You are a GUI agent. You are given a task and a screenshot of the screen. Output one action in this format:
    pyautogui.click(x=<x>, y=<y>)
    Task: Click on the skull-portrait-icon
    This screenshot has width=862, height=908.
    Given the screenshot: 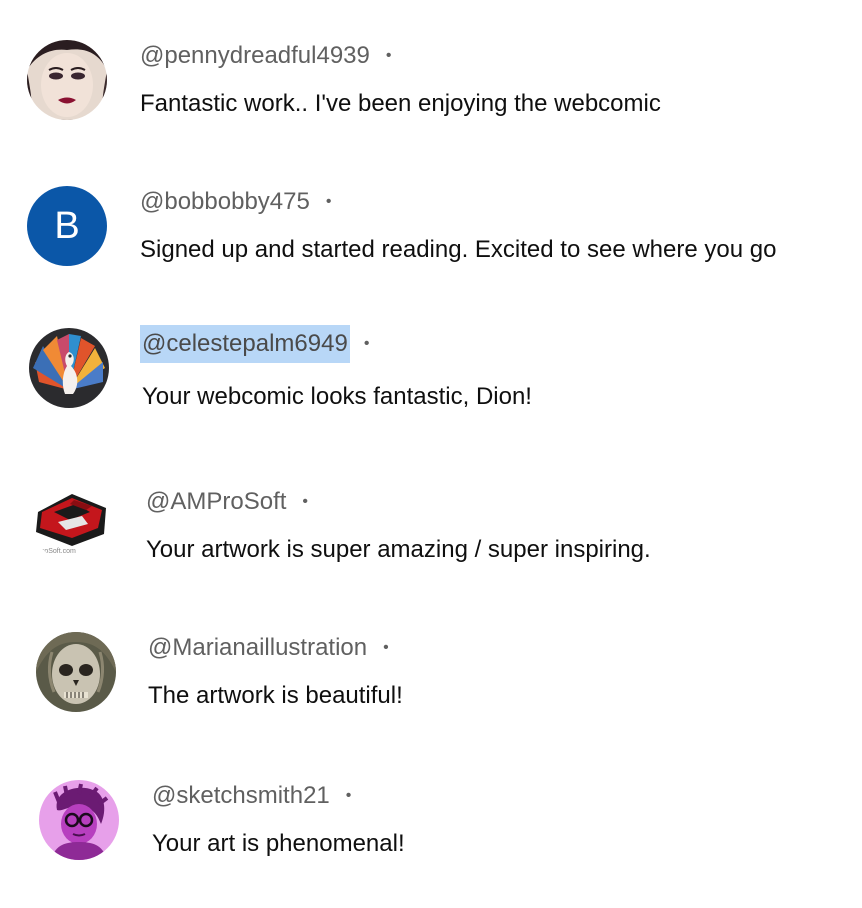 What is the action you would take?
    pyautogui.click(x=76, y=672)
    